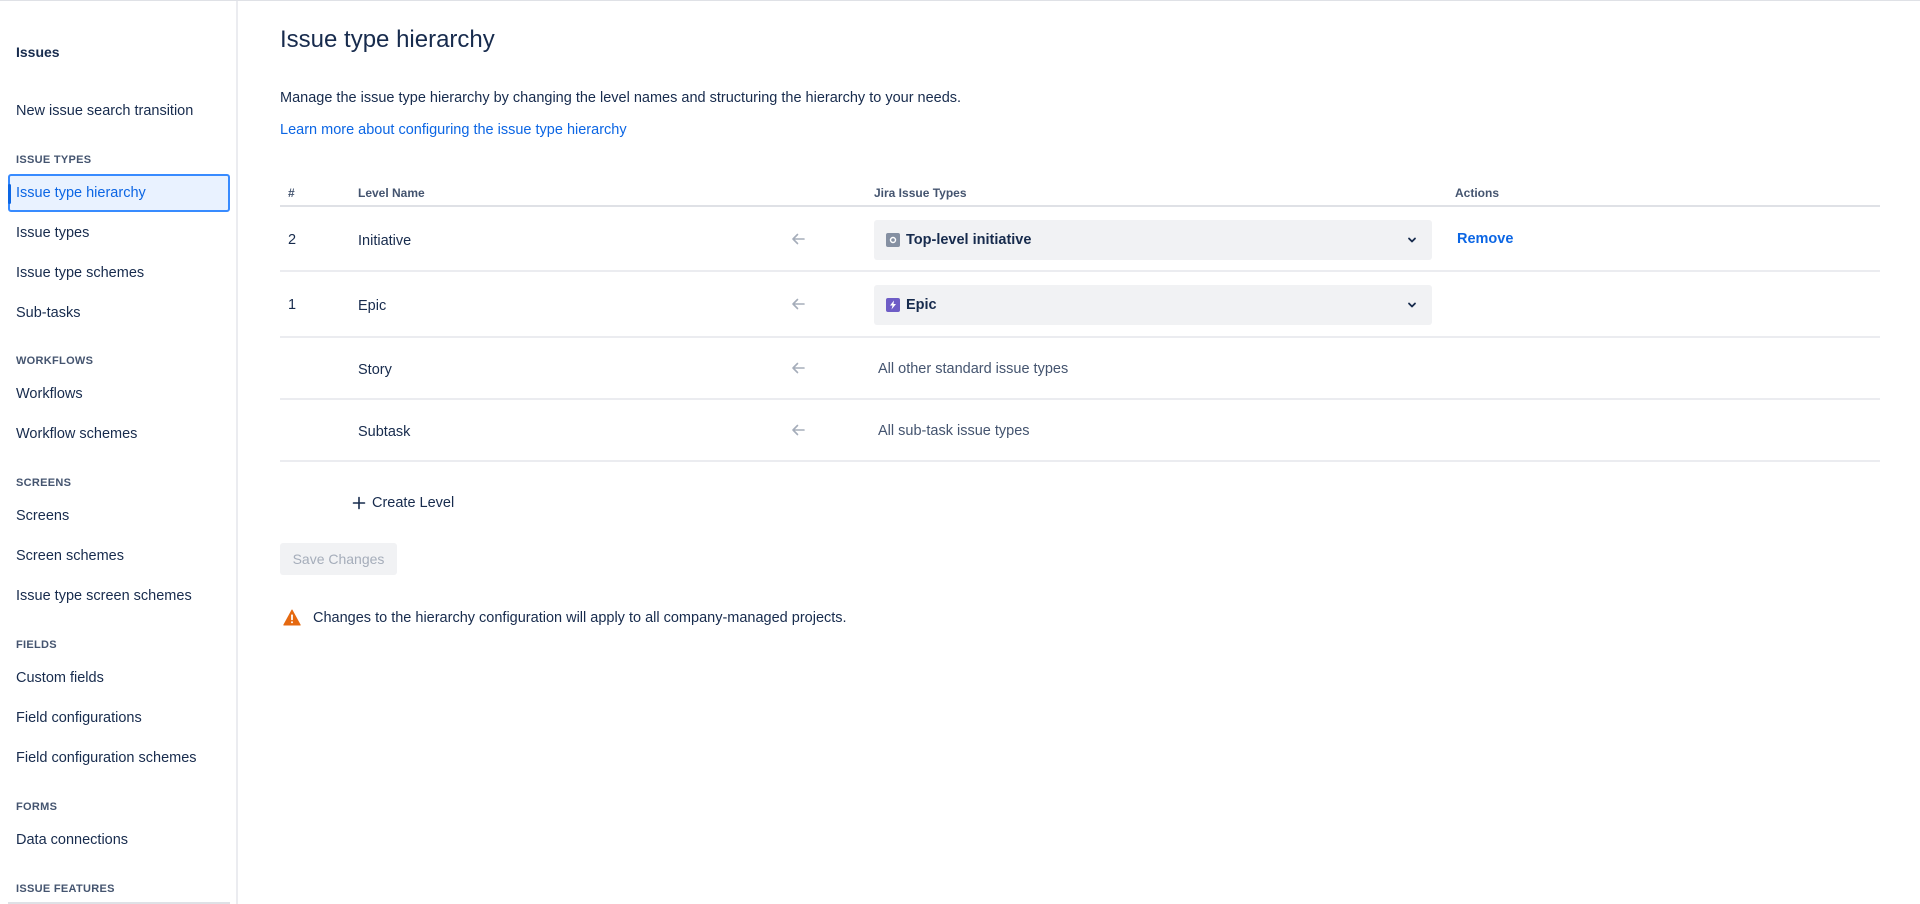 This screenshot has height=904, width=1920. What do you see at coordinates (893, 240) in the screenshot?
I see `initiative-icon` at bounding box center [893, 240].